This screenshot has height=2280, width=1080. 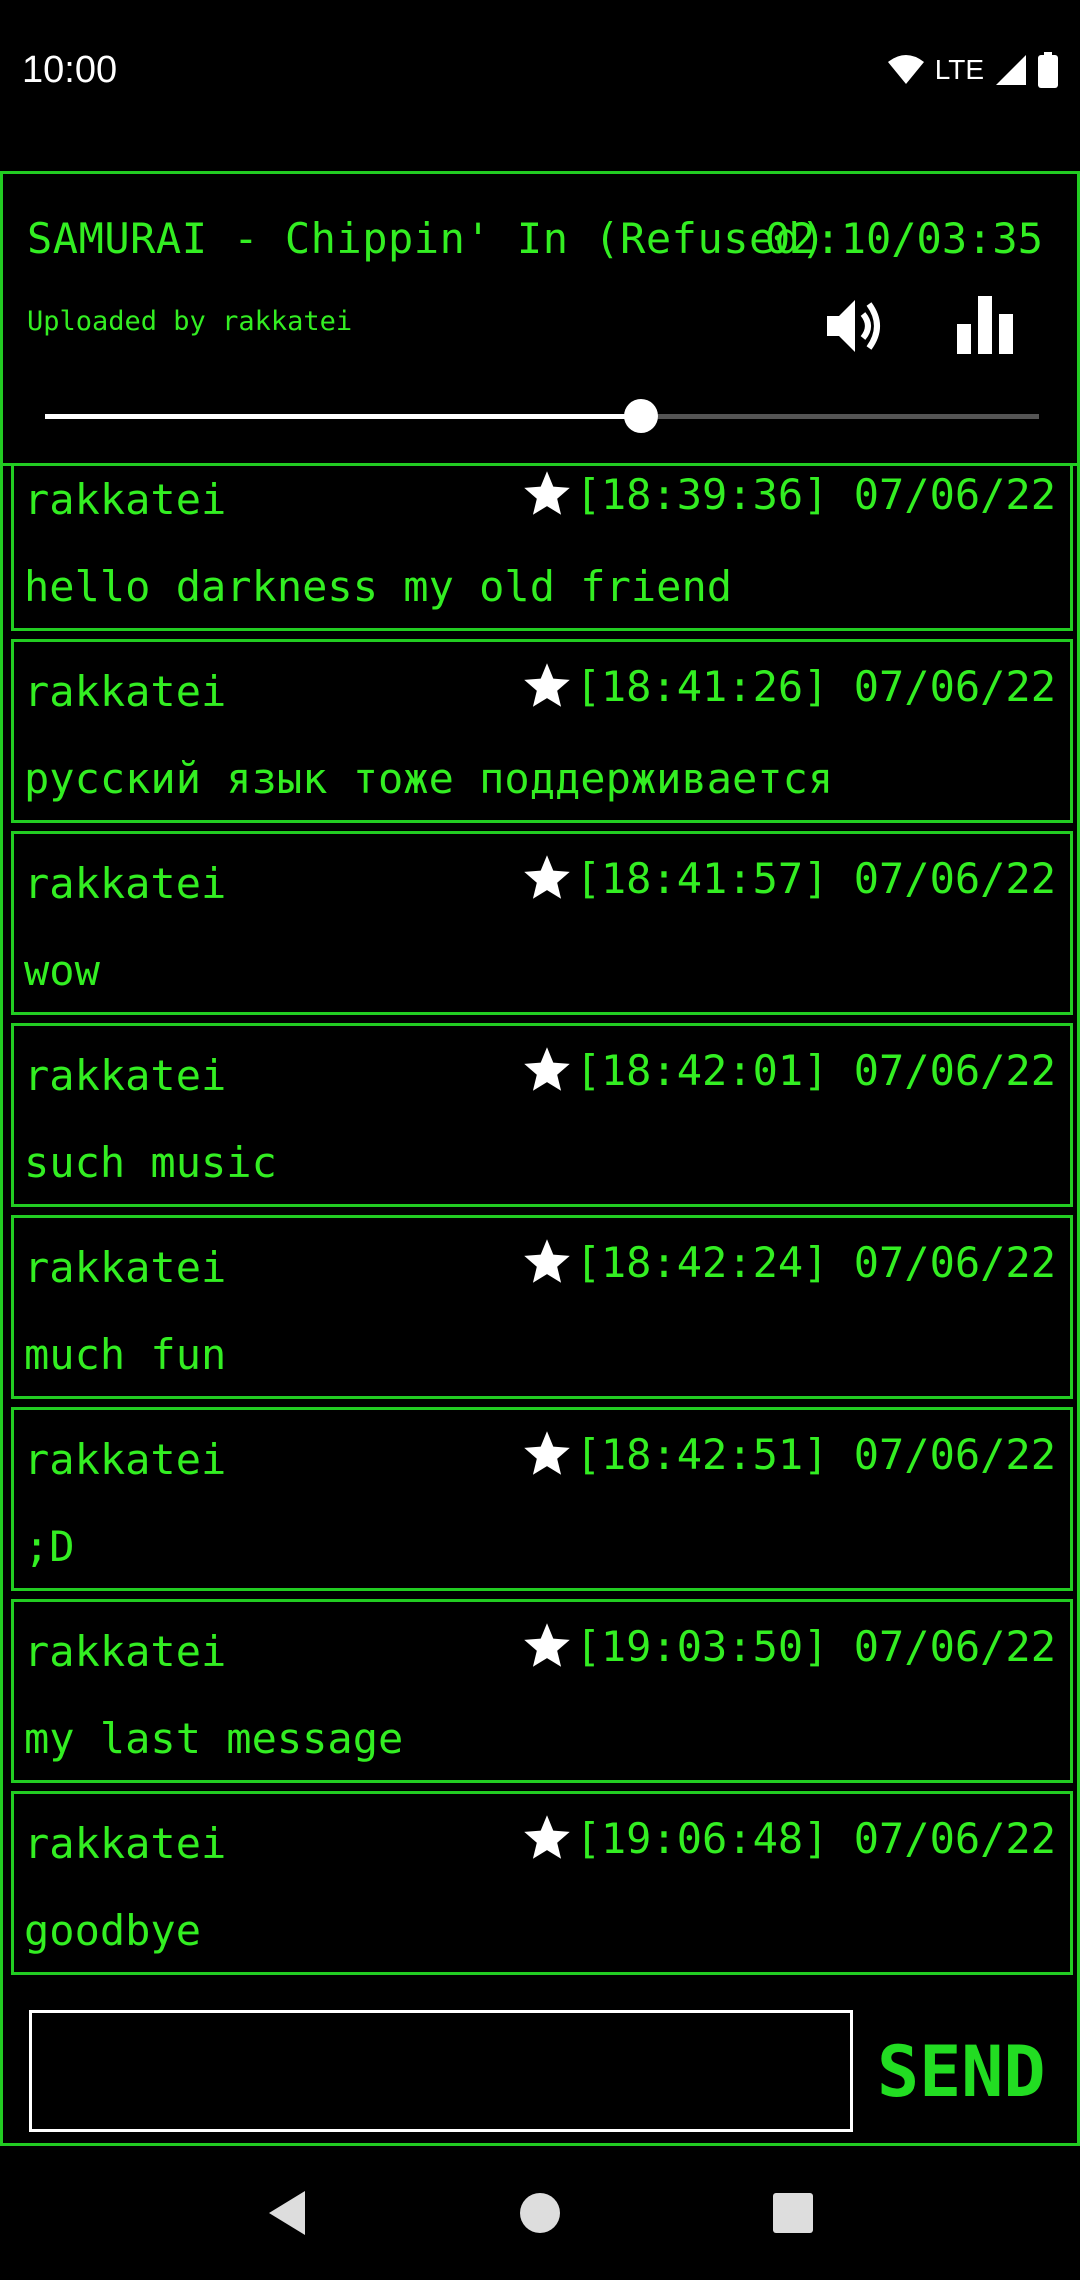 I want to click on message-timestamp-row: [19:03:50] 07/06/22, so click(x=788, y=1646).